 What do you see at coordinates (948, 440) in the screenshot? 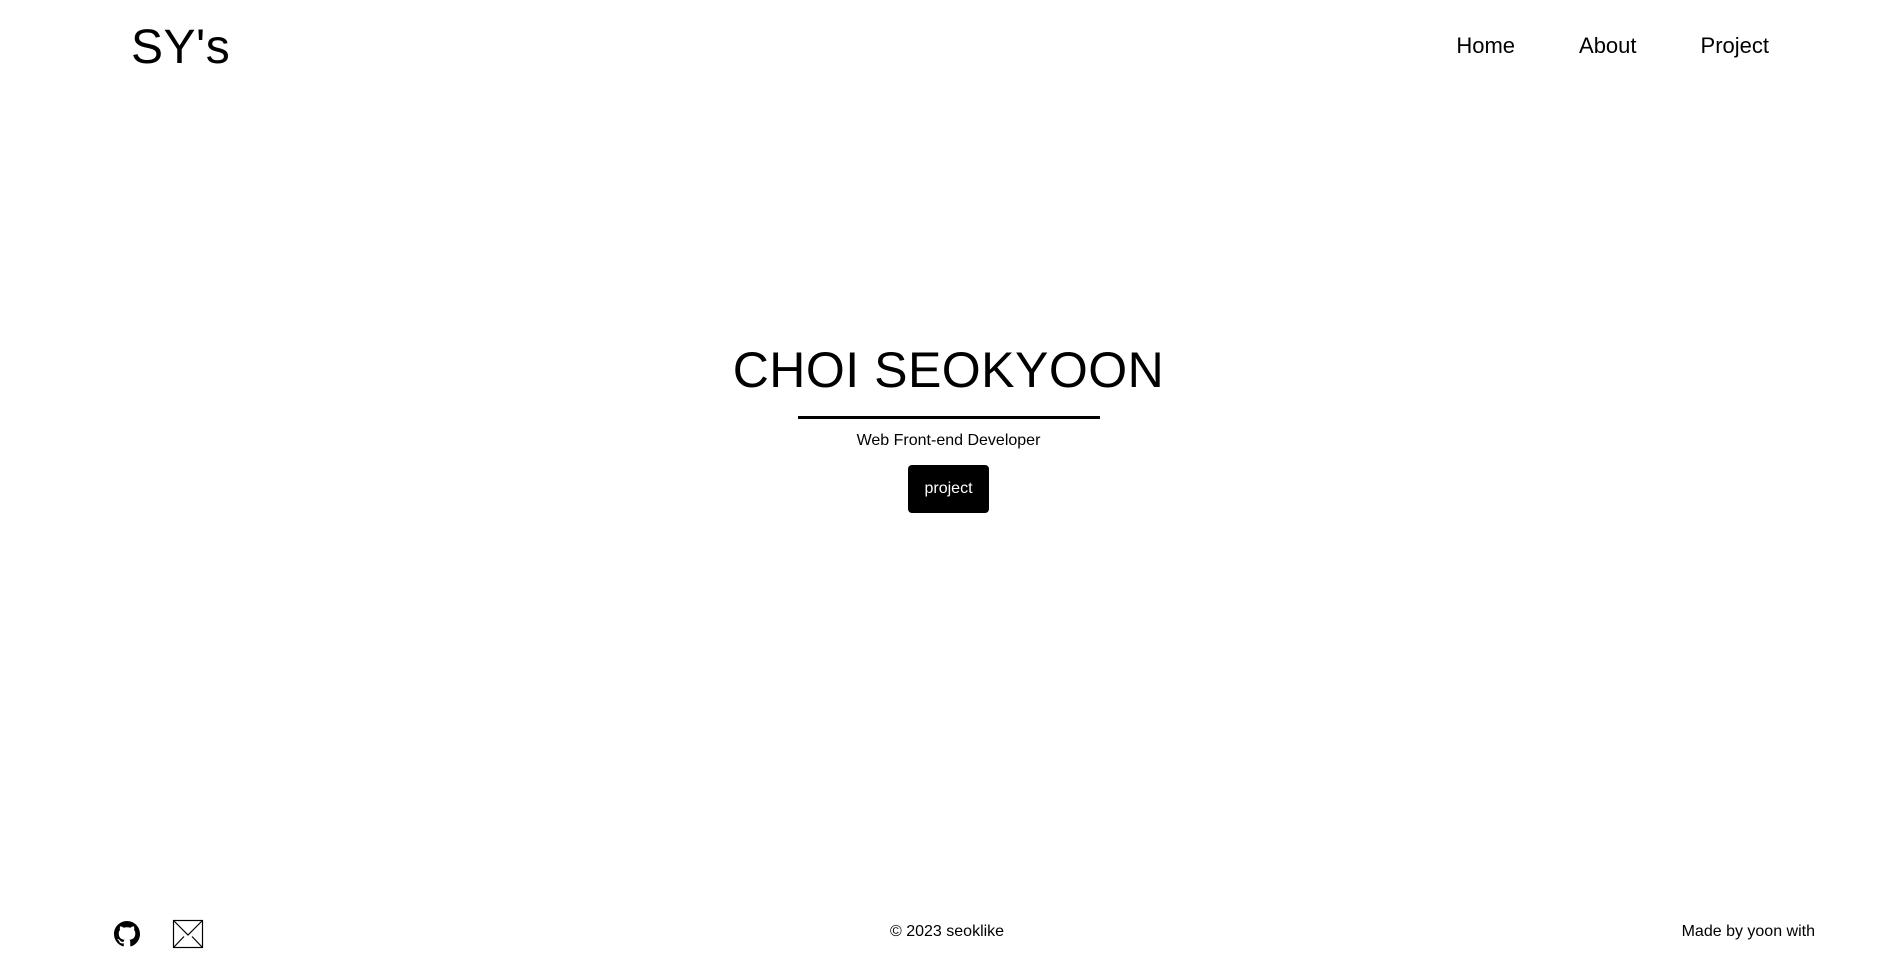
I see `hero-subtitle: Web Front-end Developer` at bounding box center [948, 440].